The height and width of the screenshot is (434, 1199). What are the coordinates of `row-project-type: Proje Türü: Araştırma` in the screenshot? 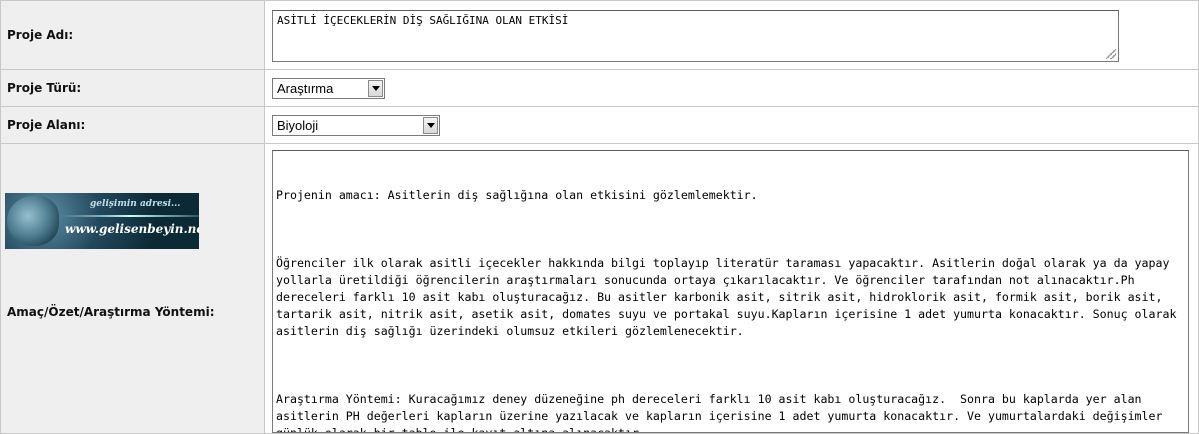 It's located at (599, 88).